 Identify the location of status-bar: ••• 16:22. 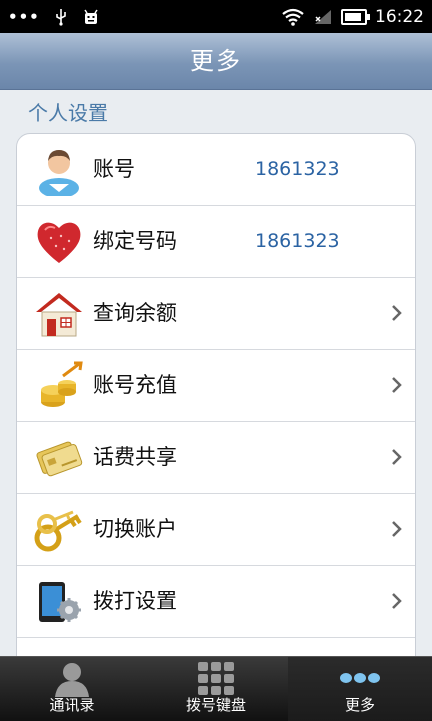
(216, 16).